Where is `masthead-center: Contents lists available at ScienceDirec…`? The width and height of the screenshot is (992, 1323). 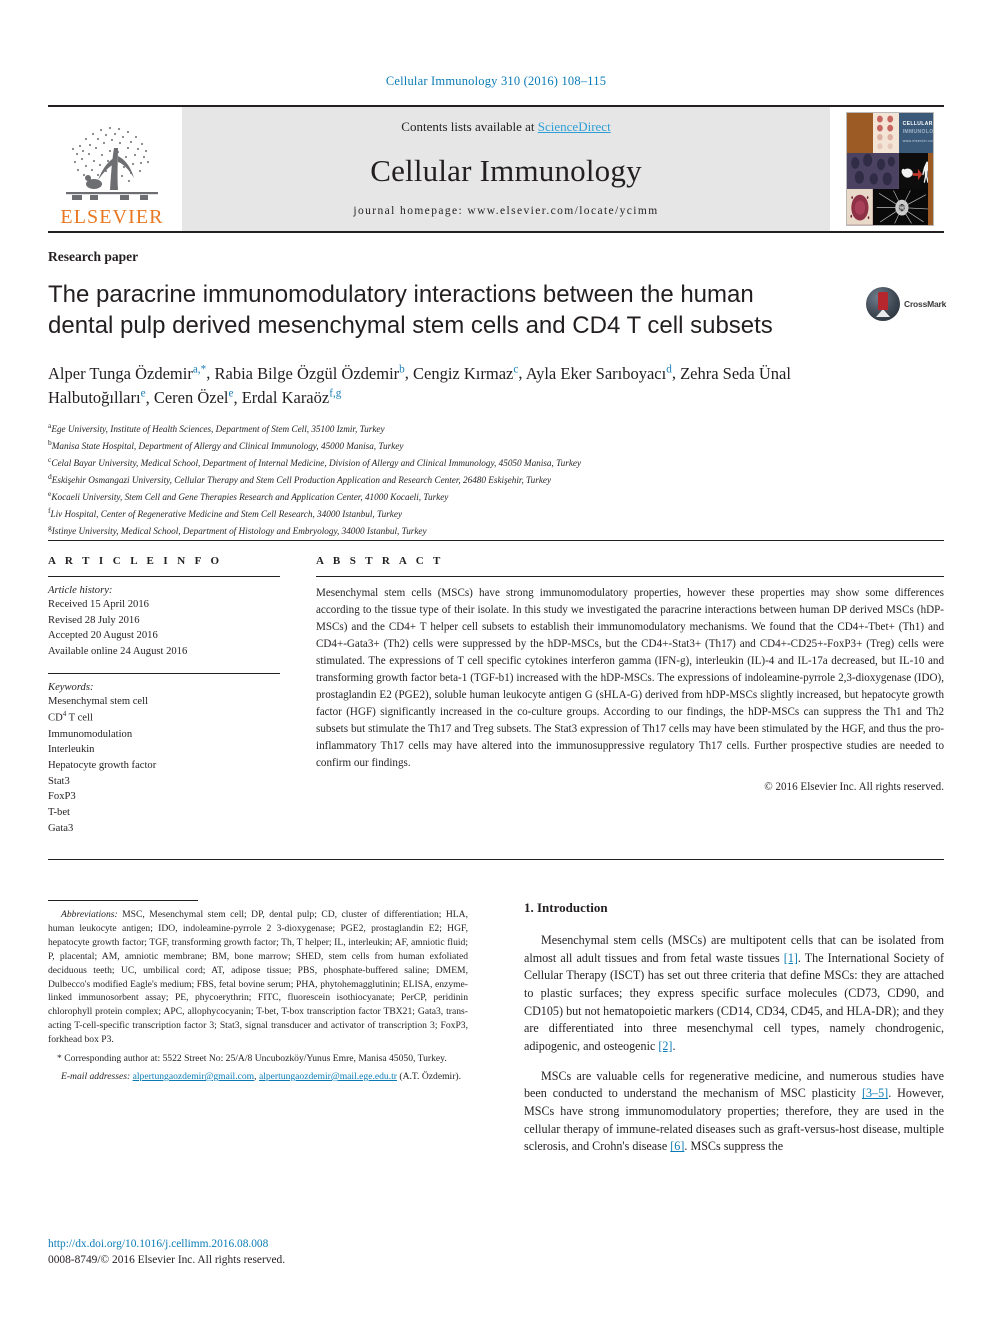 masthead-center: Contents lists available at ScienceDirec… is located at coordinates (506, 169).